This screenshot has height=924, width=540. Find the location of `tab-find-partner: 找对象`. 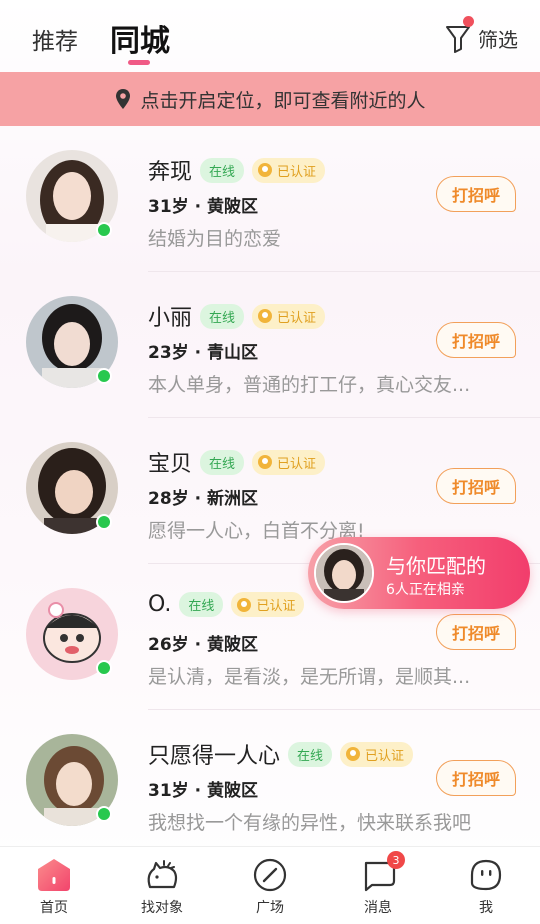

tab-find-partner: 找对象 is located at coordinates (162, 885).